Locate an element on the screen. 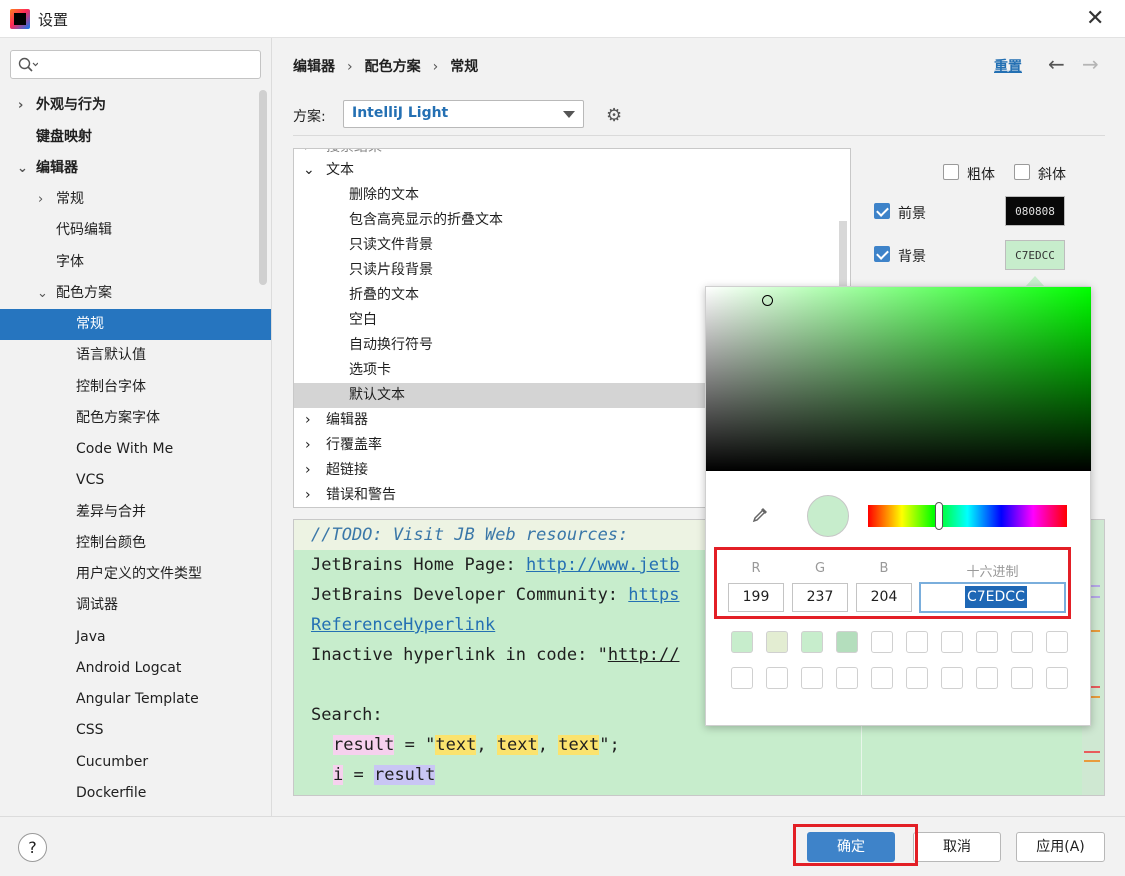 This screenshot has width=1125, height=876. foreground-color-swatch: 080808 is located at coordinates (1035, 211).